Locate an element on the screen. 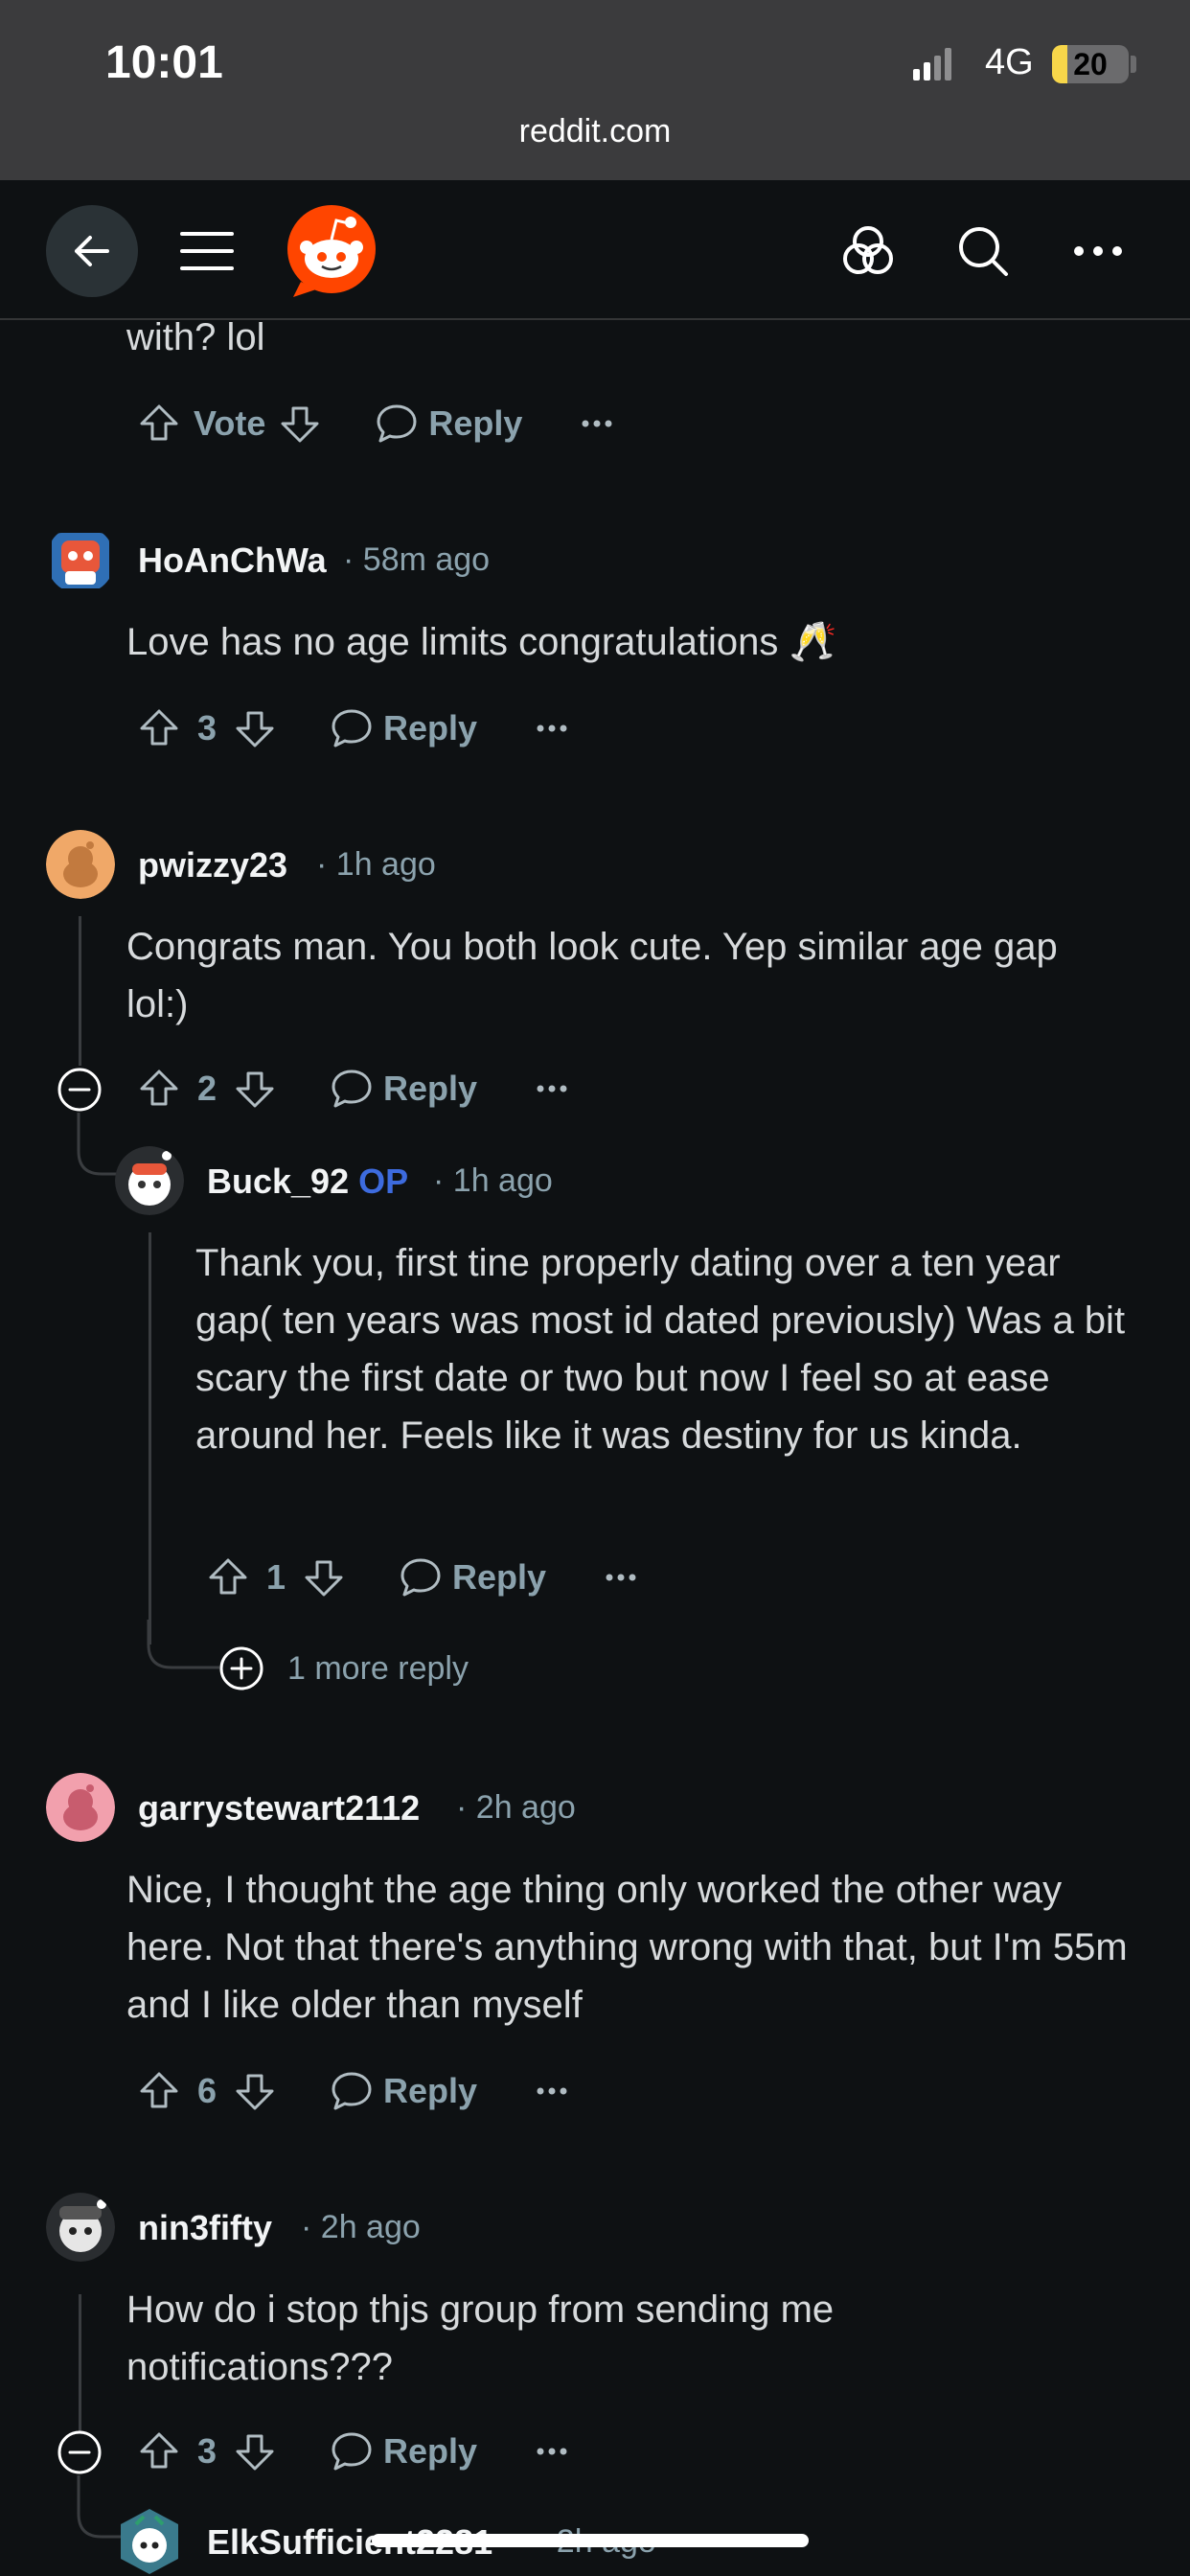 The width and height of the screenshot is (1190, 2576). comment-timestamp: · 2h ago is located at coordinates (516, 1807).